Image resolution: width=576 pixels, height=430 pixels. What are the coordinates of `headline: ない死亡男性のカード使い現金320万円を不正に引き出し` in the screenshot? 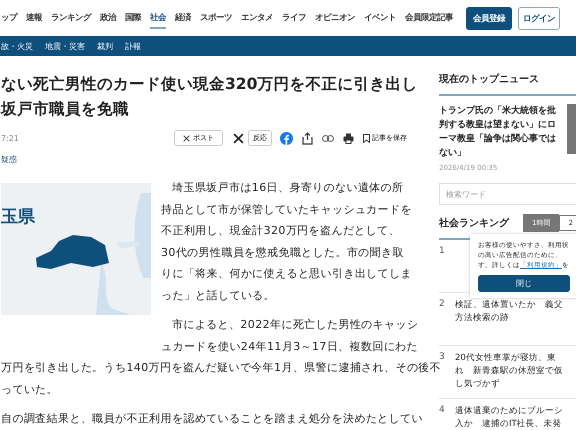 It's located at (209, 84).